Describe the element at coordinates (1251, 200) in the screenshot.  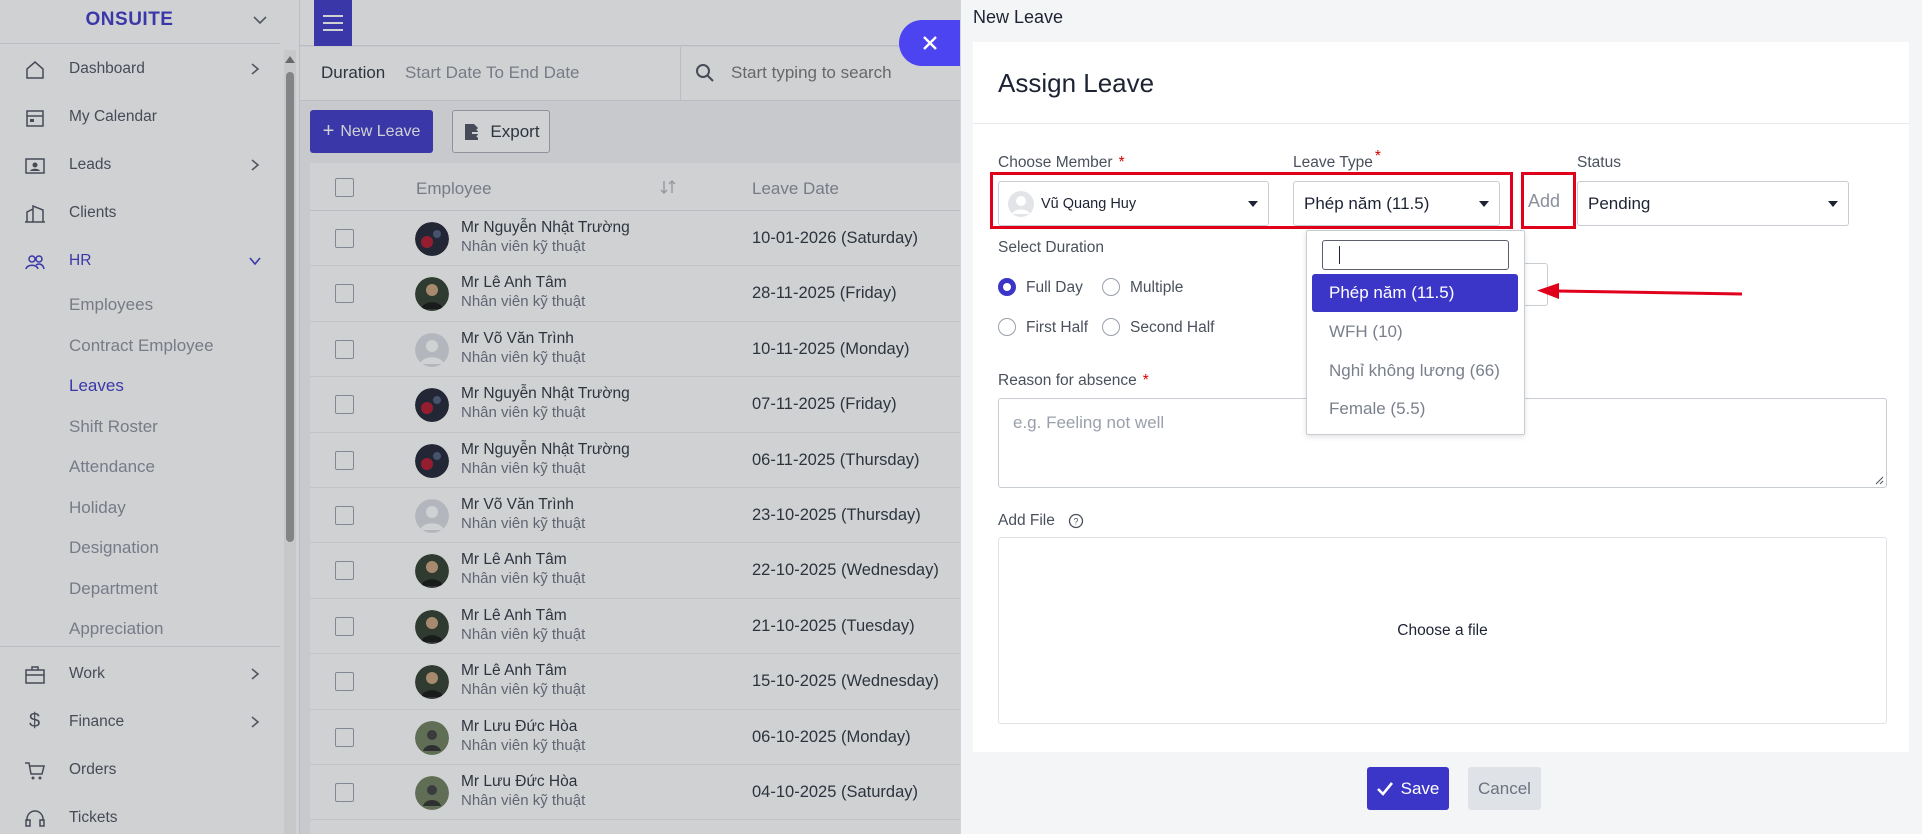
I see `highlight-box-member-leave-type` at that location.